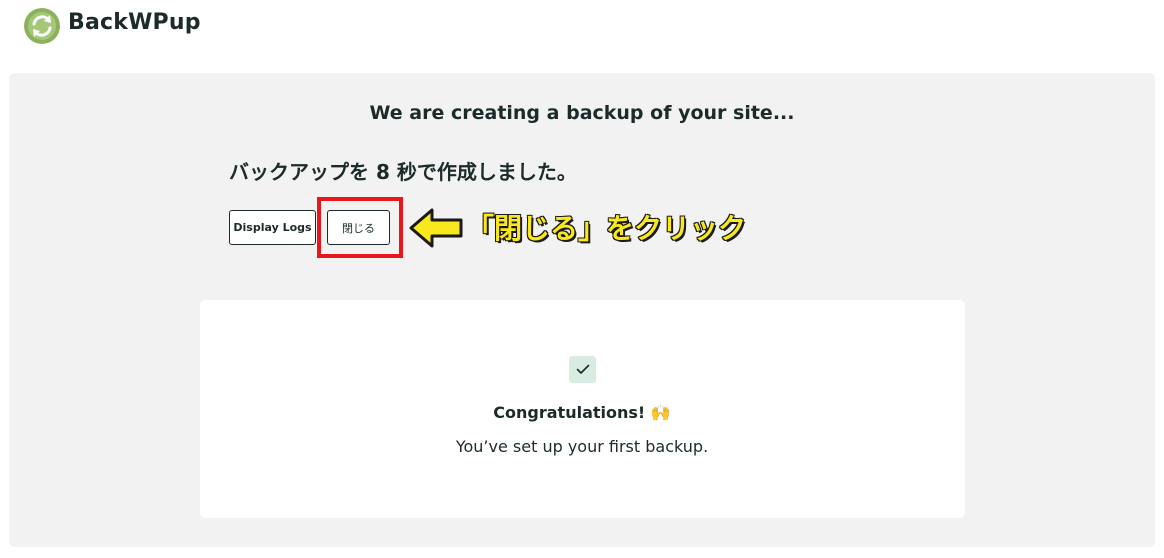 Image resolution: width=1164 pixels, height=558 pixels. I want to click on annotation-arrow-icon, so click(436, 228).